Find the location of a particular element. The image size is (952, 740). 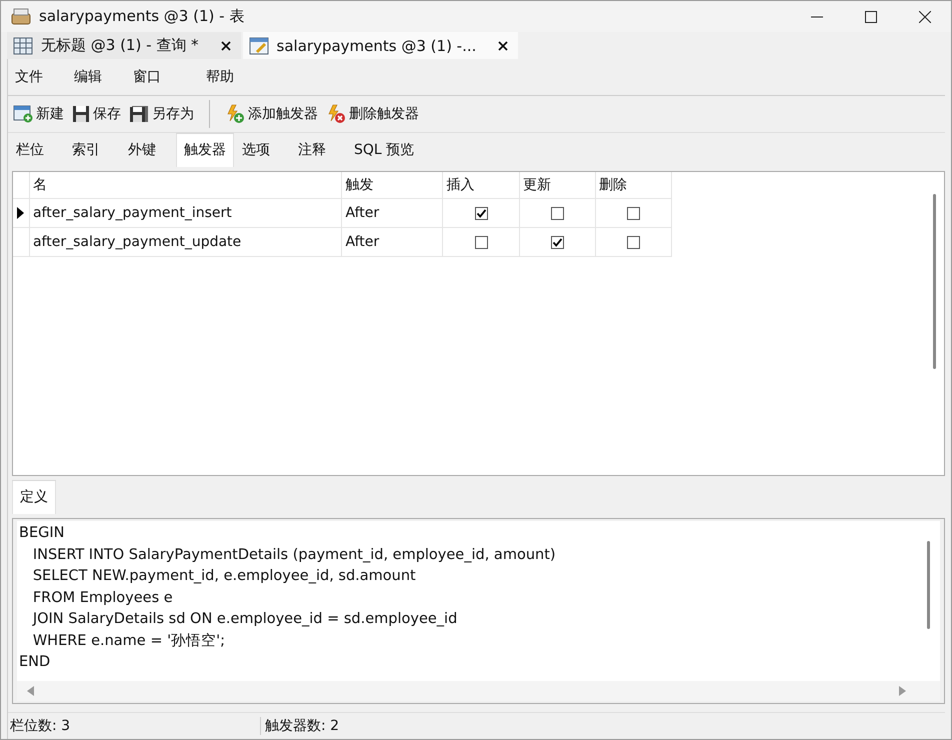

table-app-icon is located at coordinates (21, 17).